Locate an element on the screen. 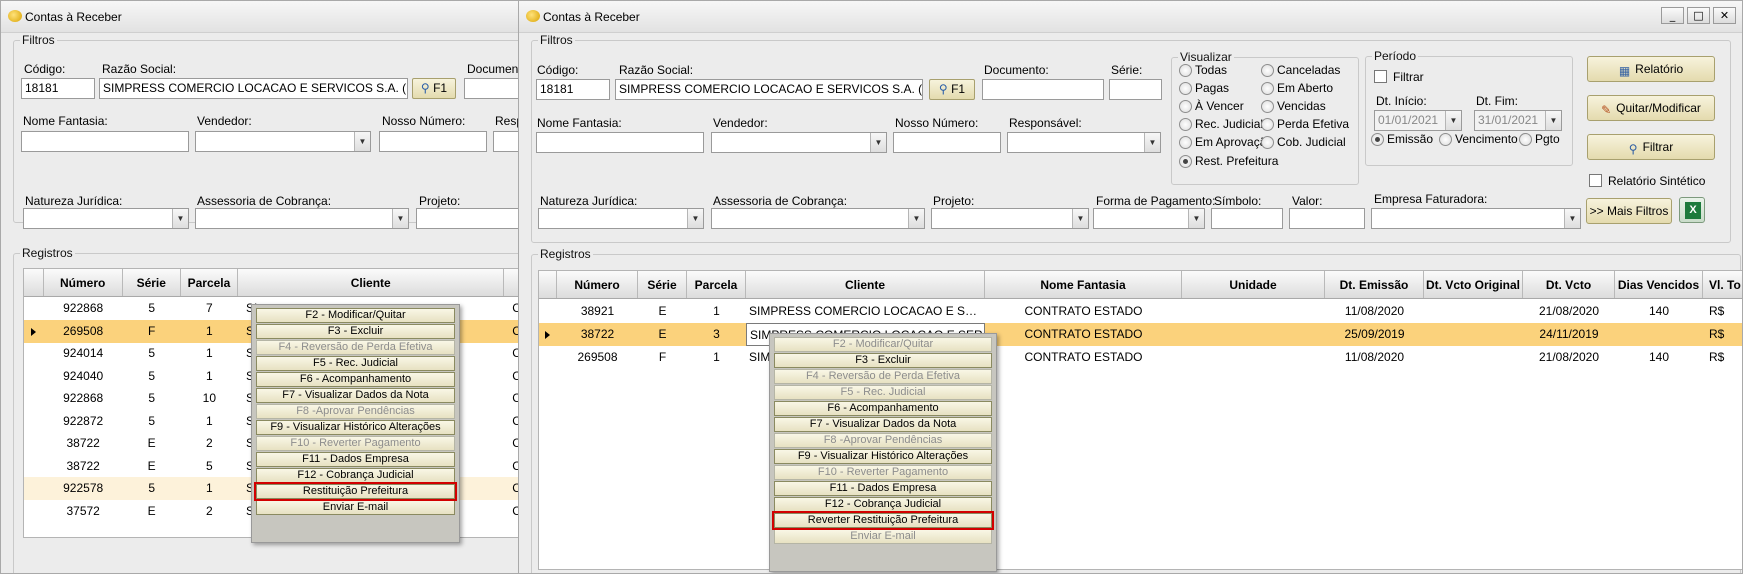  visualizar-radio: Rec. Judicial is located at coordinates (1221, 124).